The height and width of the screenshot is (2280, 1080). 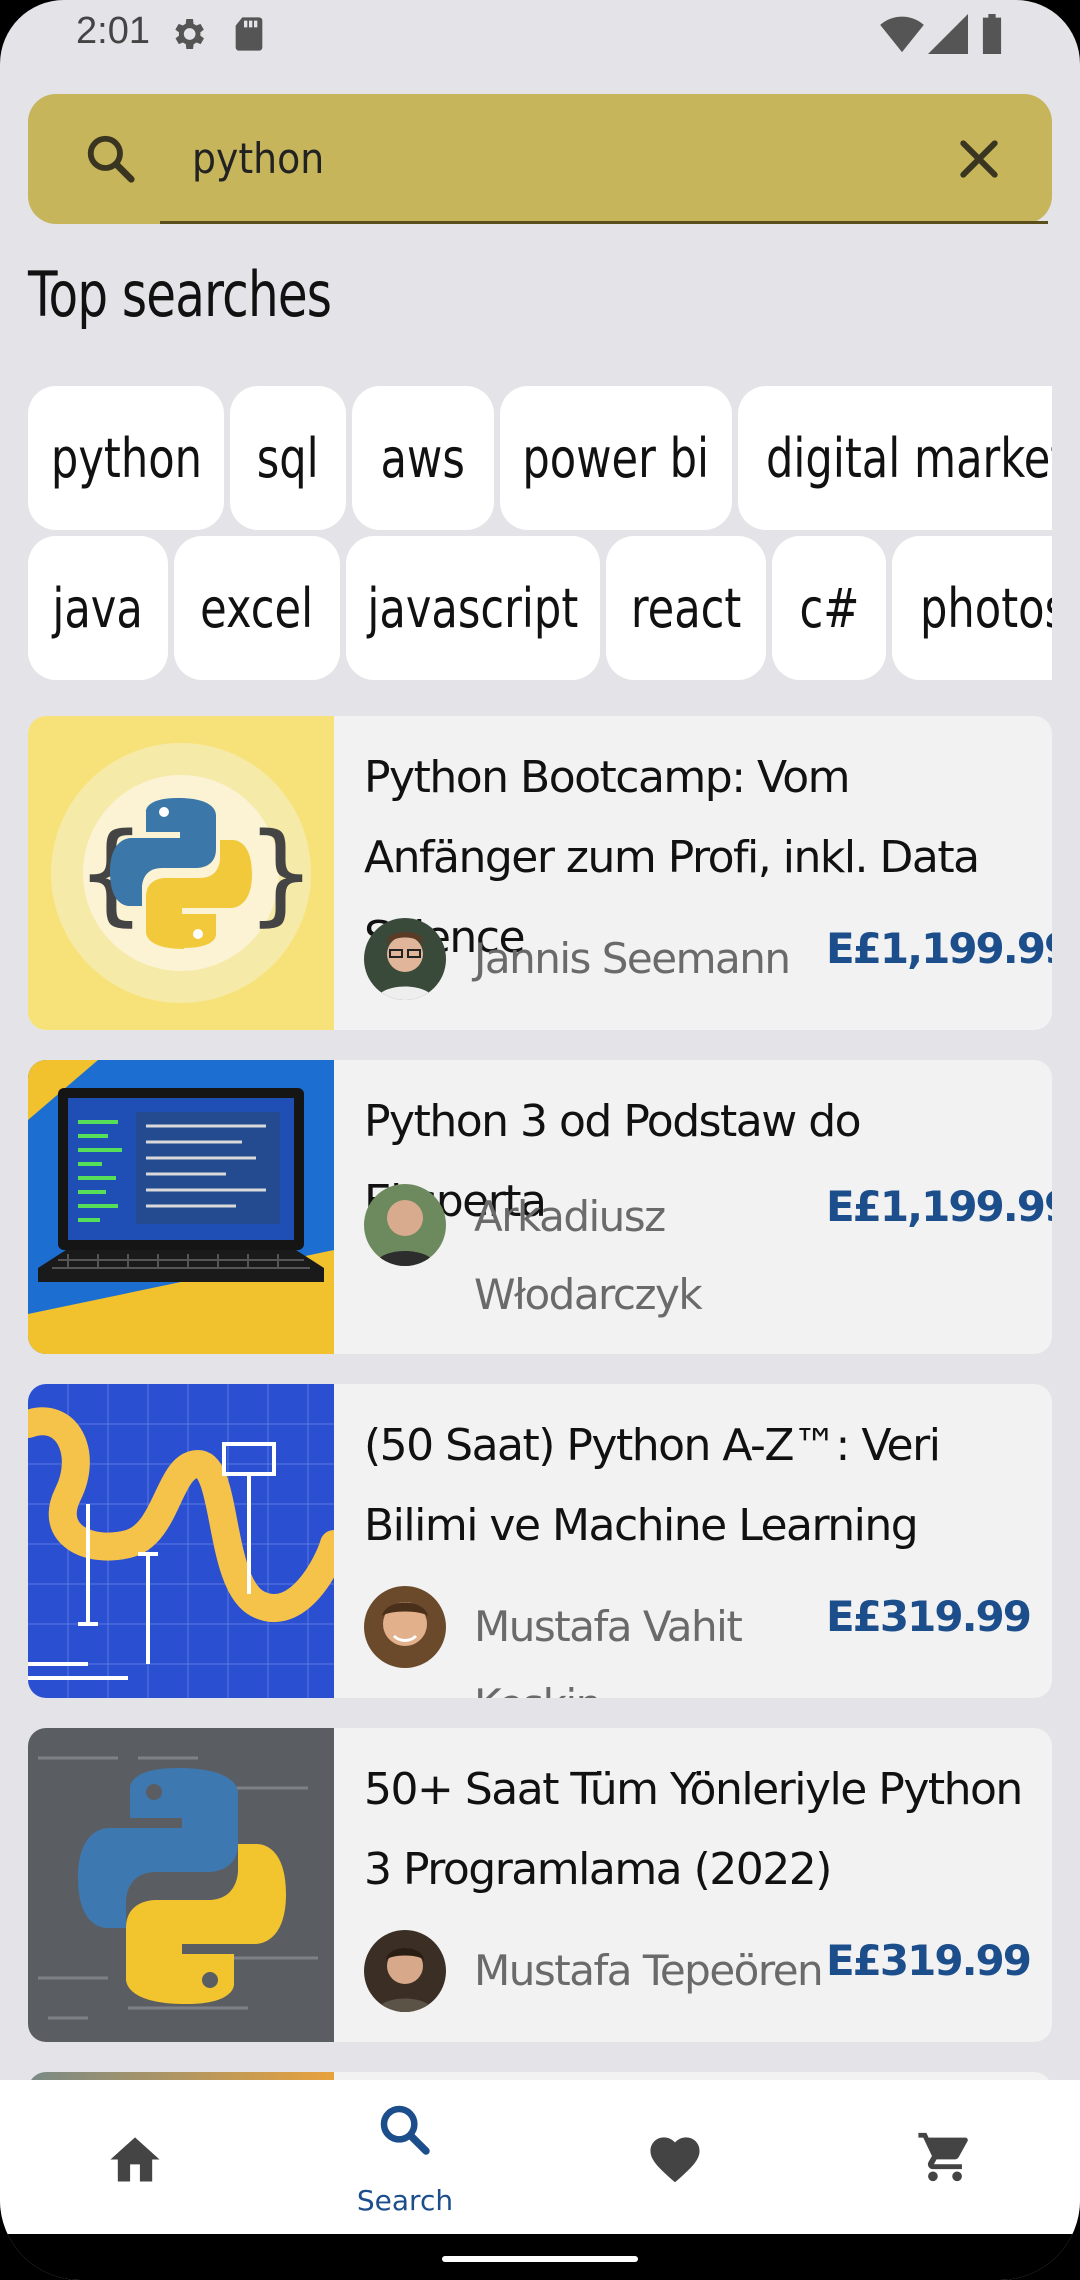 What do you see at coordinates (902, 34) in the screenshot?
I see `wifi-icon` at bounding box center [902, 34].